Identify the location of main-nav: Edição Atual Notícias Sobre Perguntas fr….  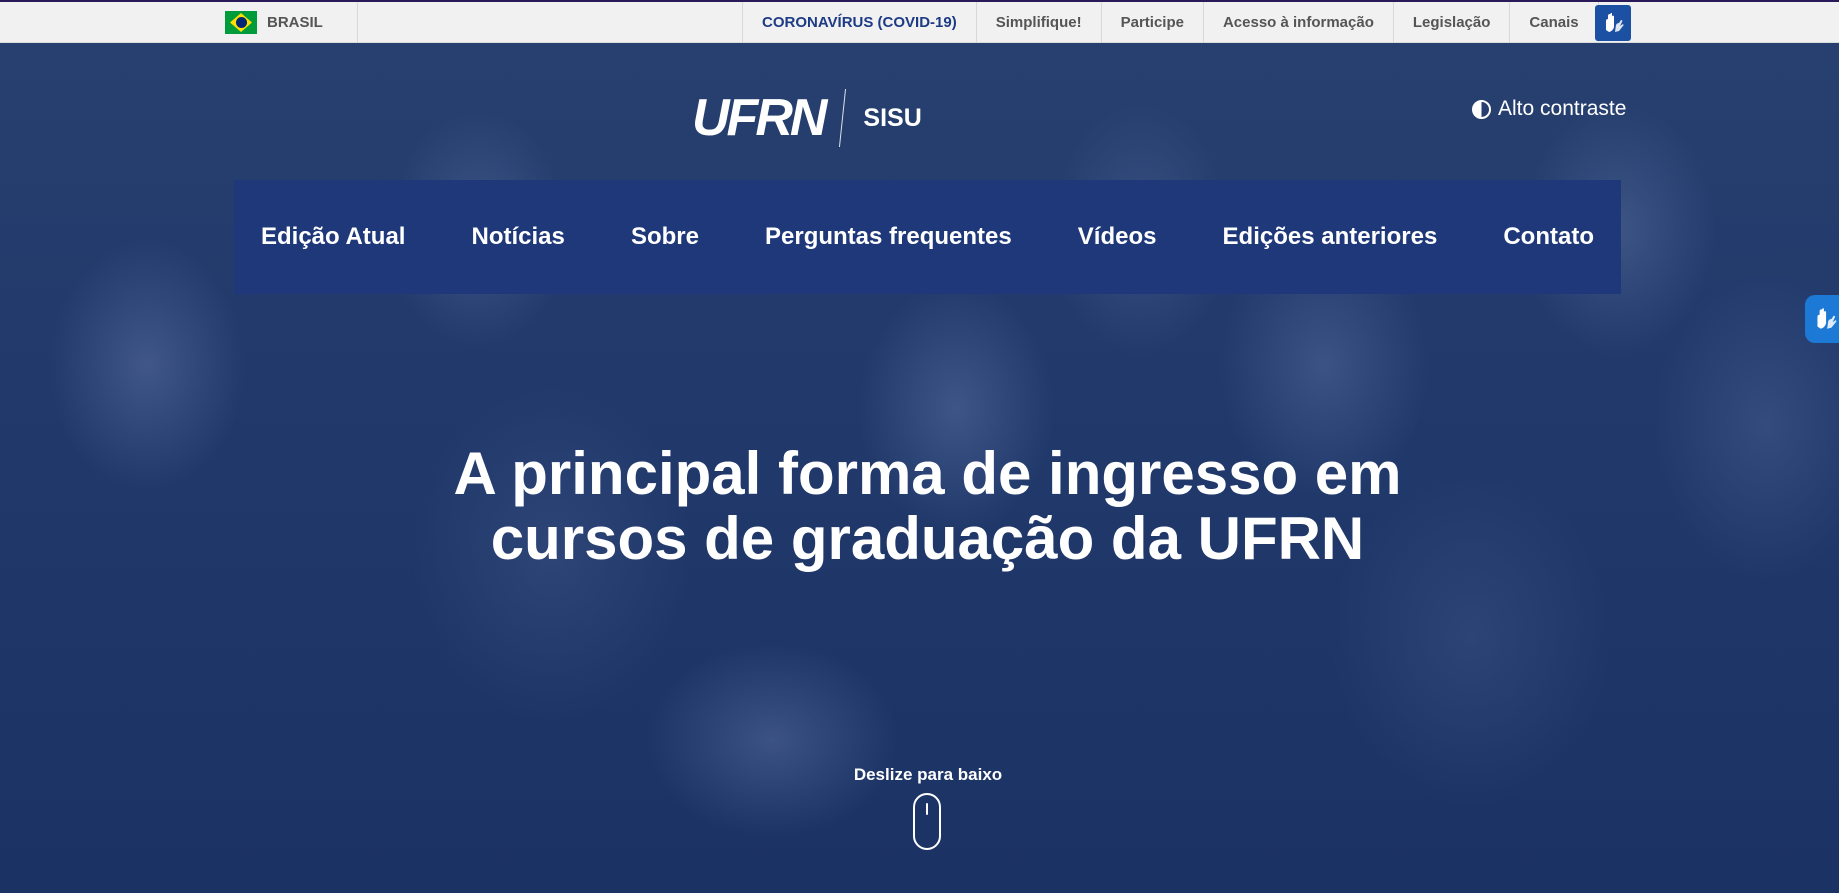
(927, 237).